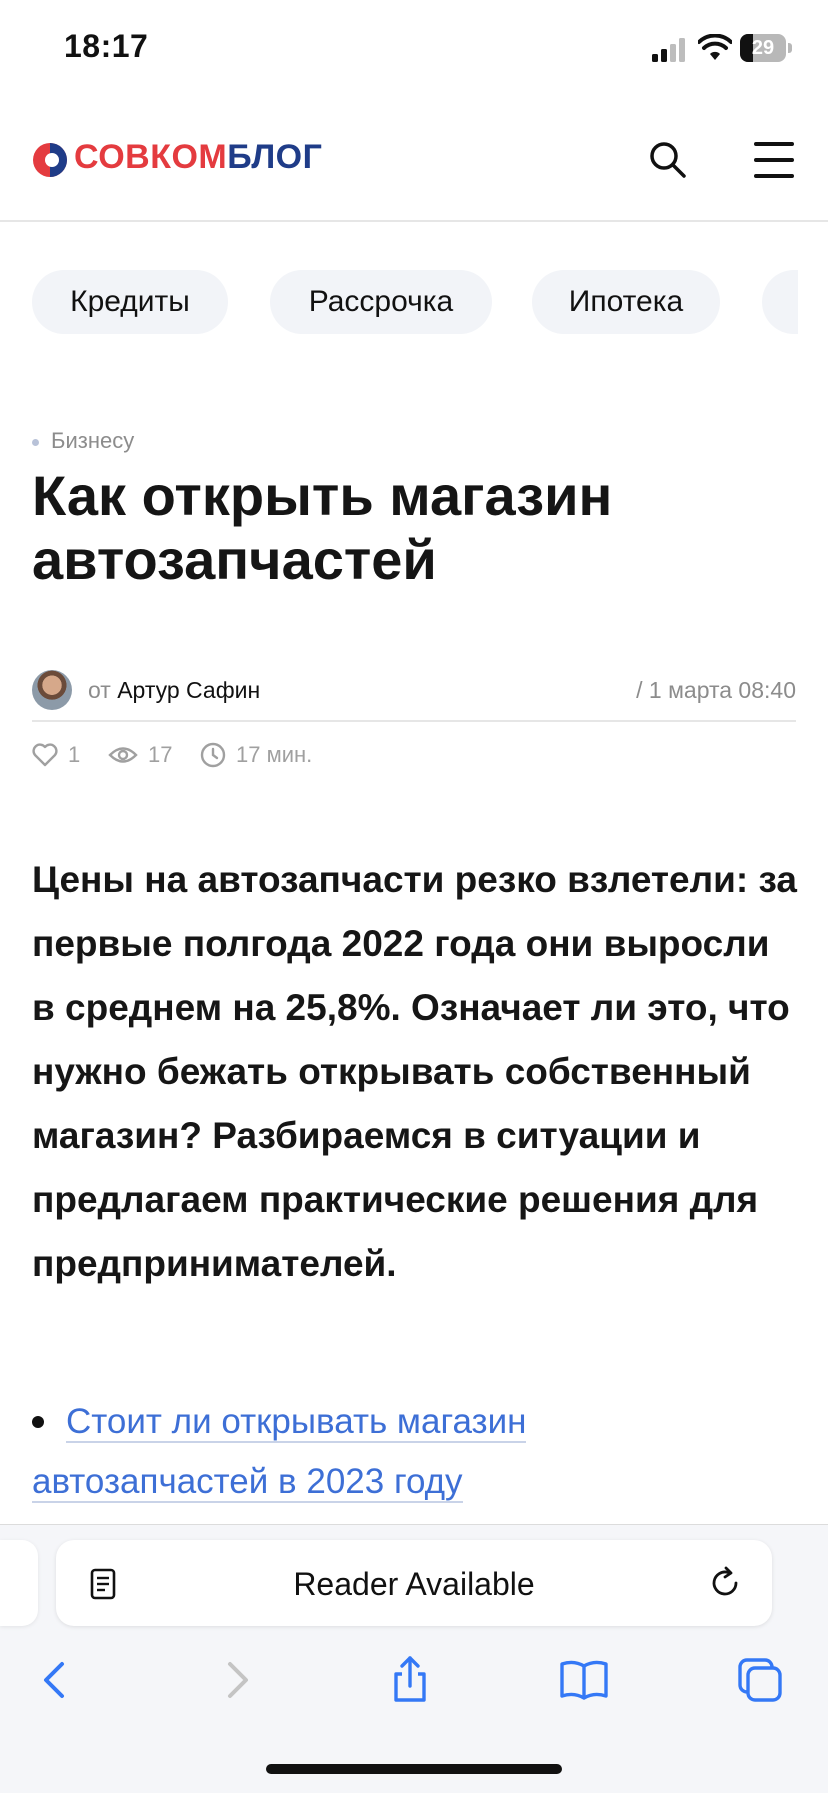 The width and height of the screenshot is (828, 1793). What do you see at coordinates (274, 754) in the screenshot?
I see `read-time: 17 мин.` at bounding box center [274, 754].